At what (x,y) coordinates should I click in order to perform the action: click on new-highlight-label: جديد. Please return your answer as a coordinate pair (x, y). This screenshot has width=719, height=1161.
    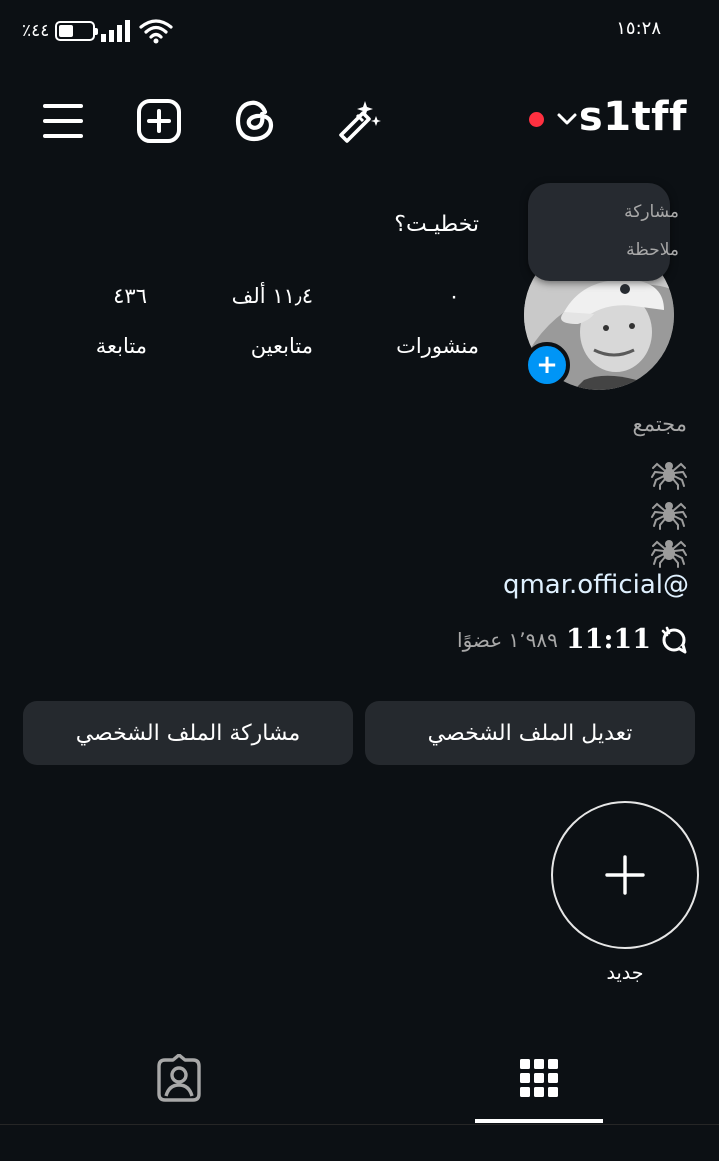
    Looking at the image, I should click on (625, 973).